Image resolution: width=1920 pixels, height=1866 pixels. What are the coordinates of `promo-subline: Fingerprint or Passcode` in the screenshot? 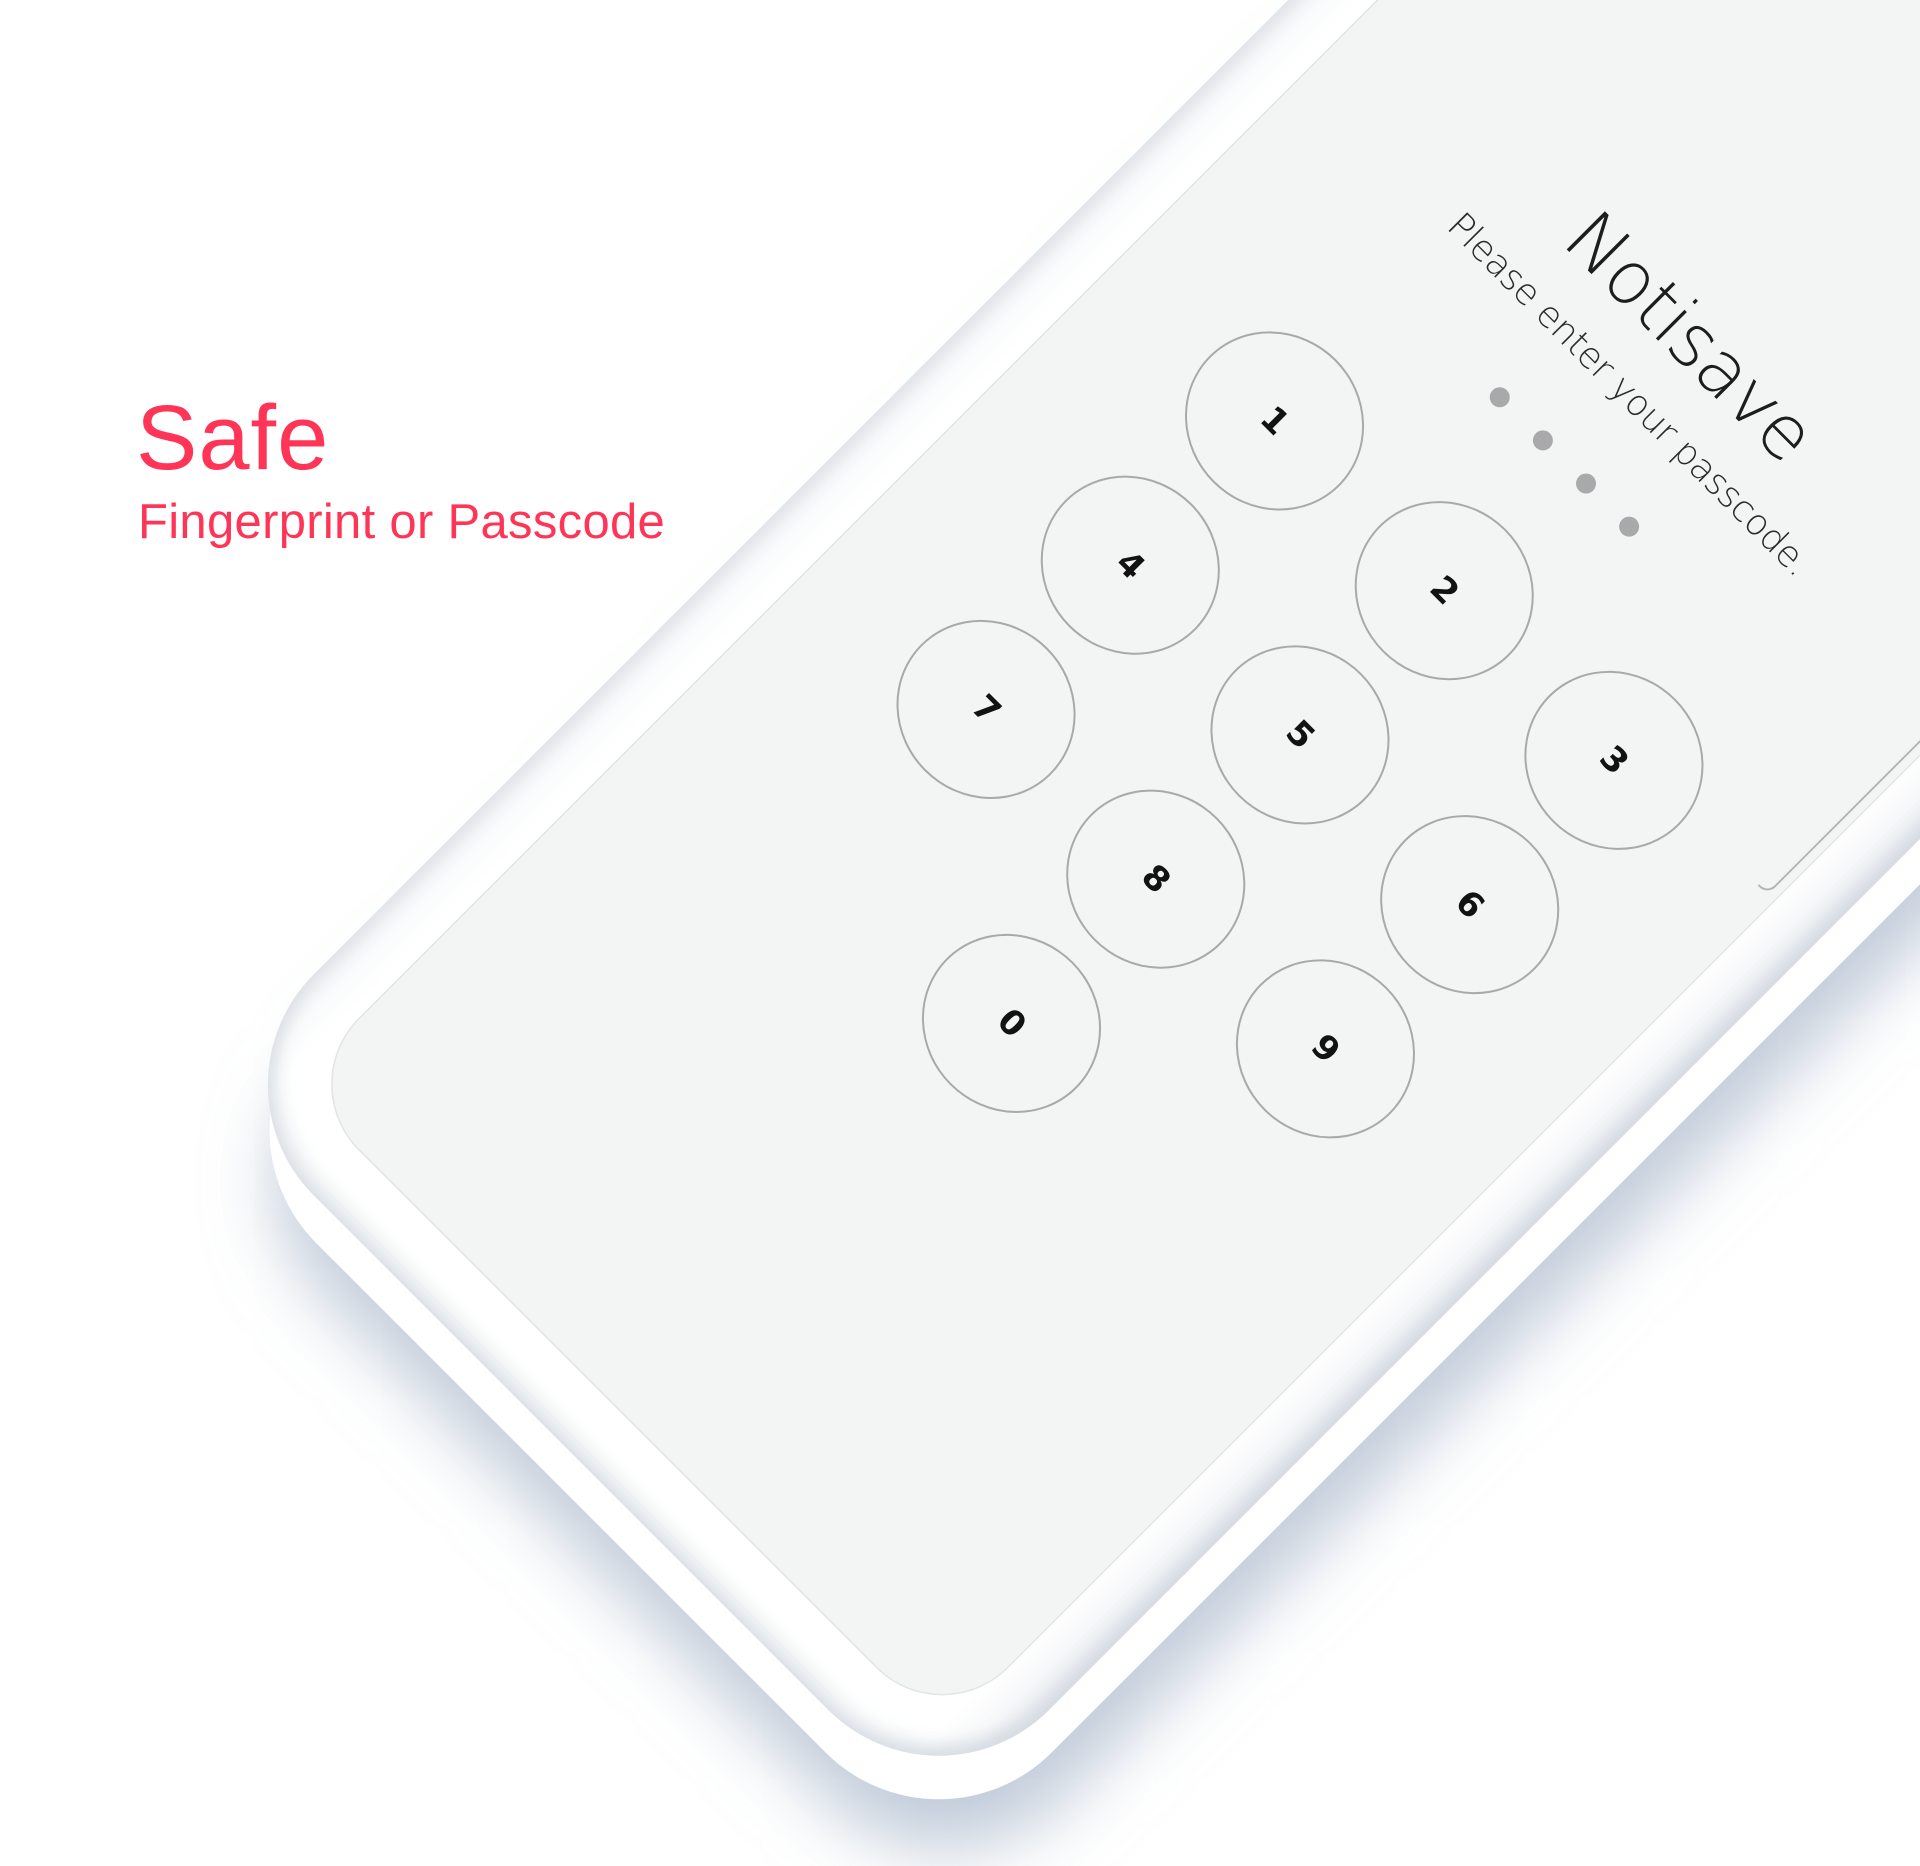 It's located at (402, 522).